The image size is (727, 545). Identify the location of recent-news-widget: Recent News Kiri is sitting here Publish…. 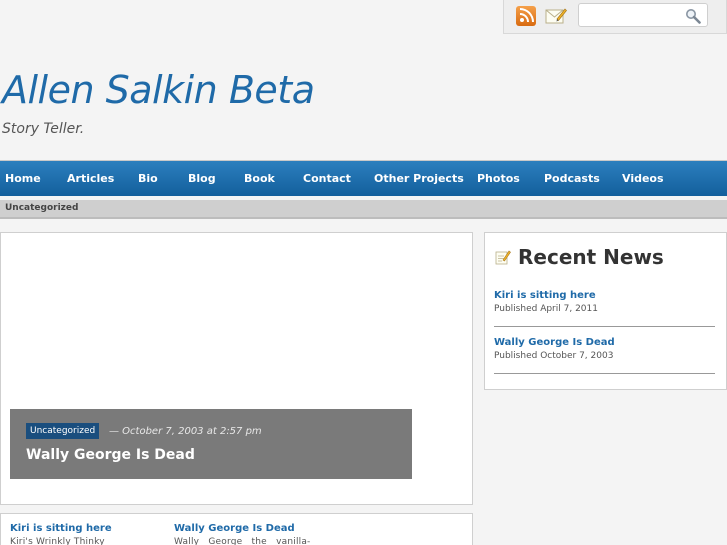
(605, 311).